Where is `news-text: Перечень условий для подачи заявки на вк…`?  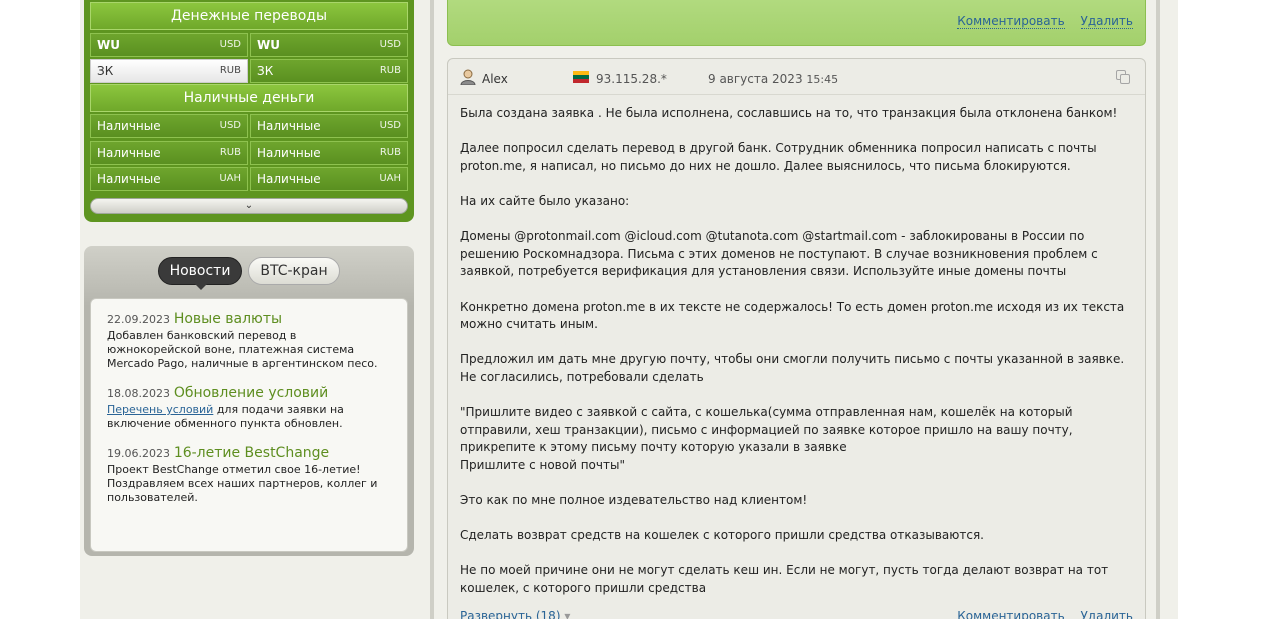 news-text: Перечень условий для подачи заявки на вк… is located at coordinates (225, 416).